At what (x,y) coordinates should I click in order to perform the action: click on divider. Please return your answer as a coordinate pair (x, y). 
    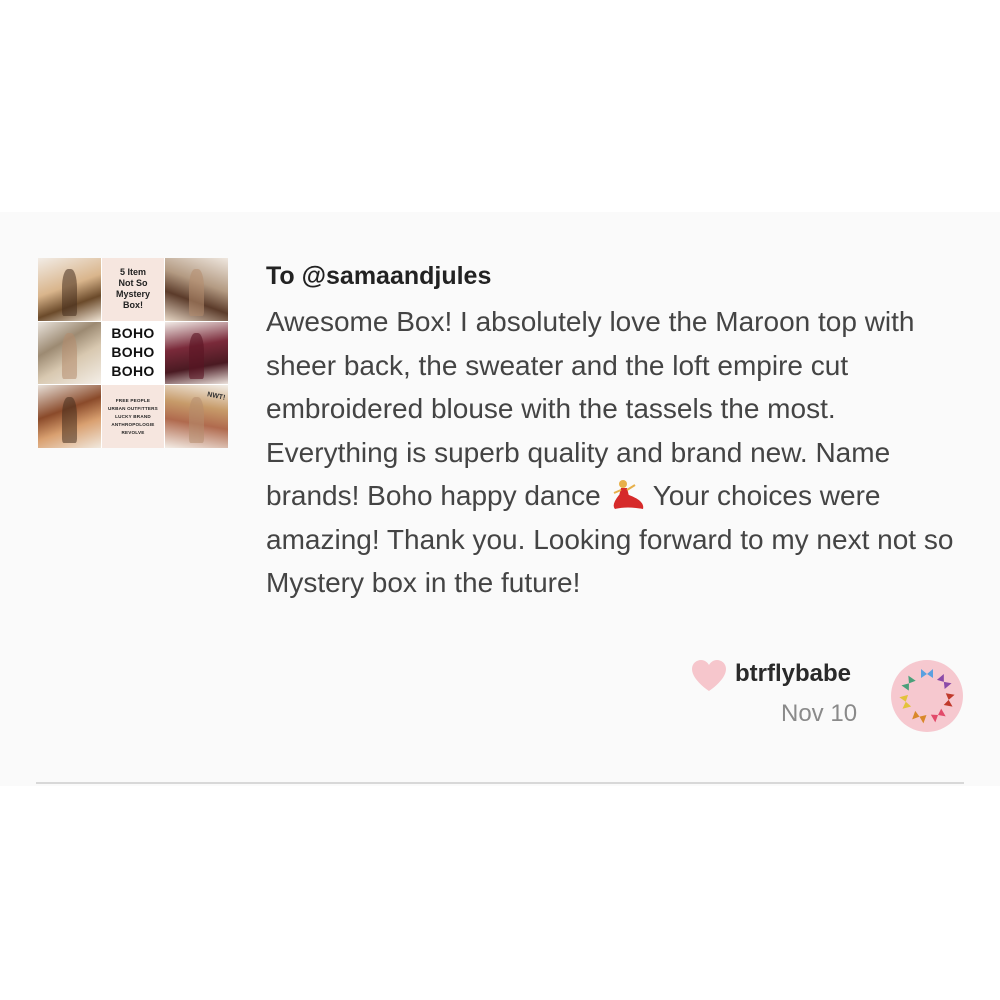
    Looking at the image, I should click on (500, 783).